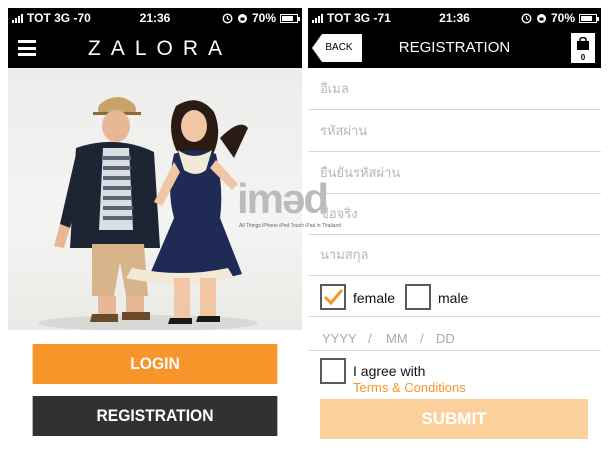  I want to click on confirm-password-input, so click(450, 173).